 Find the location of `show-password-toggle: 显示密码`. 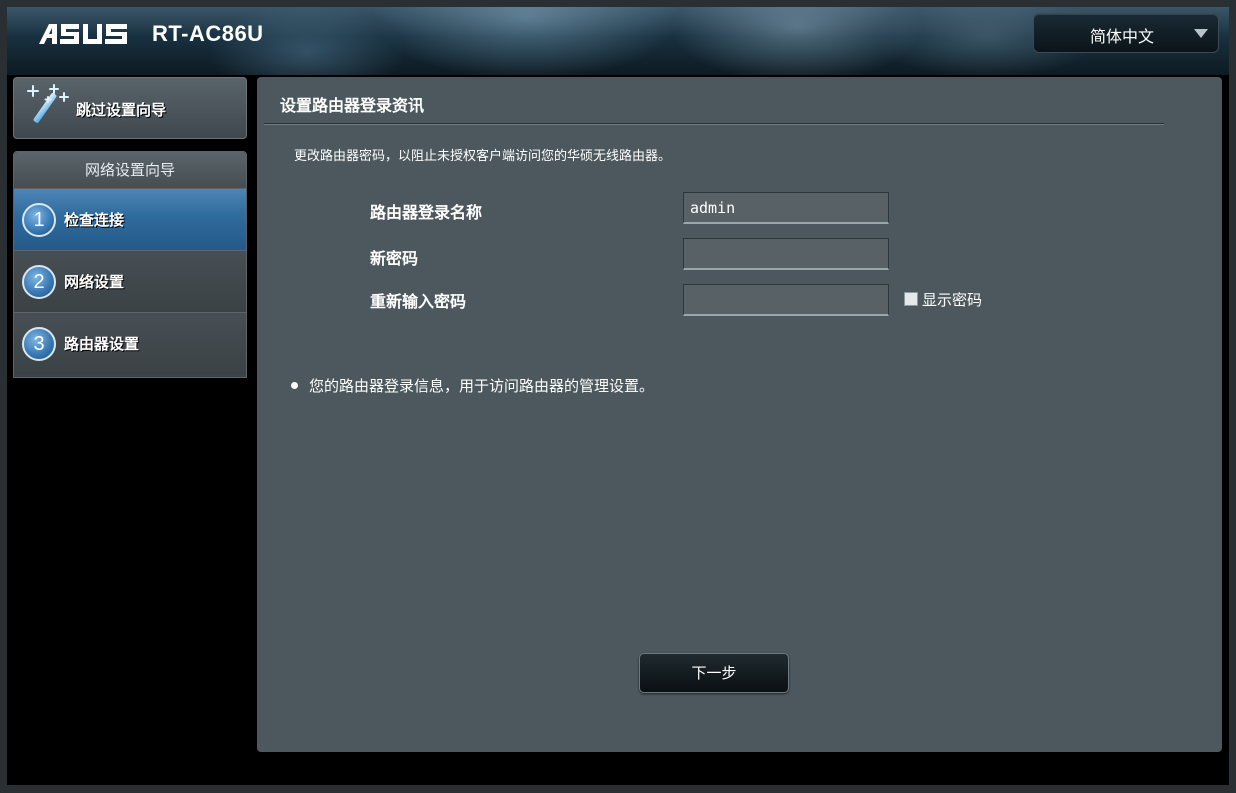

show-password-toggle: 显示密码 is located at coordinates (943, 299).